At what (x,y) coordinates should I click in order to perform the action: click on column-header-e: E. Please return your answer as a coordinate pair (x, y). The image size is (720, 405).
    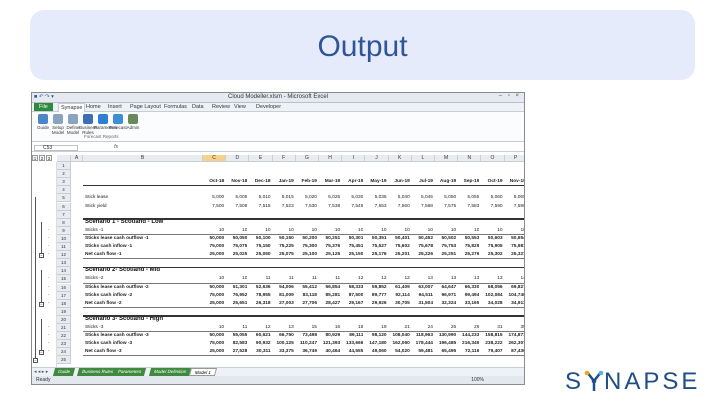
    Looking at the image, I should click on (261, 158).